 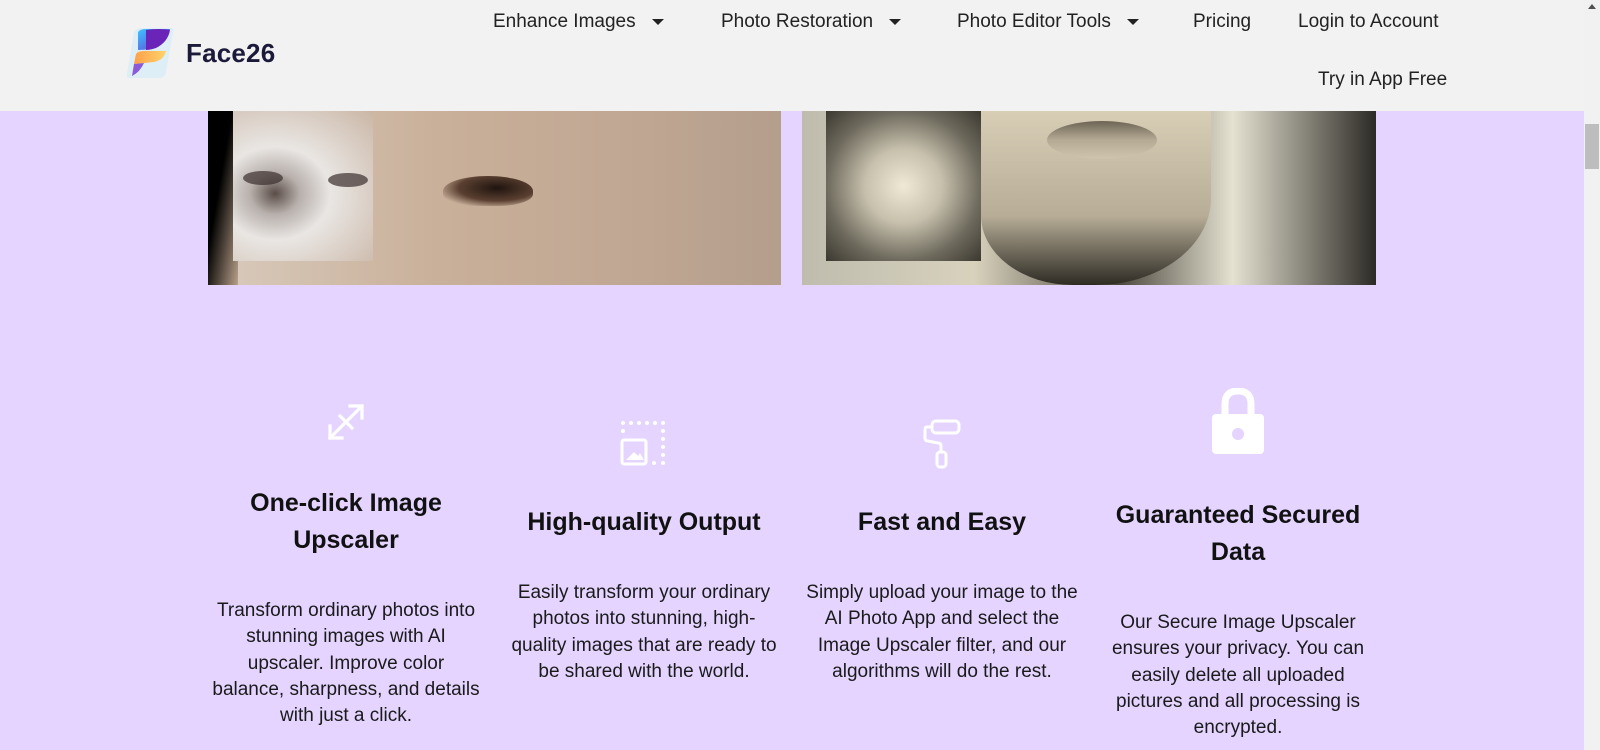 I want to click on image-detail-lips, so click(x=1102, y=140).